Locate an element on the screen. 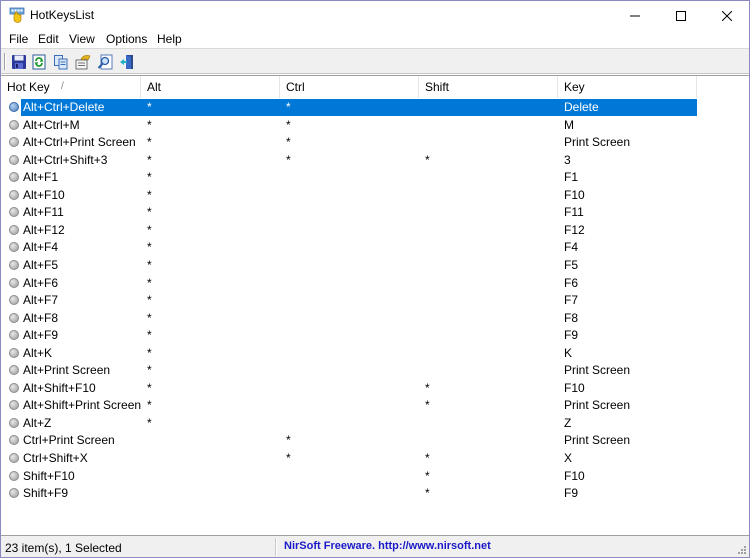 This screenshot has height=558, width=750. cell-hot-key: Alt+Z is located at coordinates (37, 422).